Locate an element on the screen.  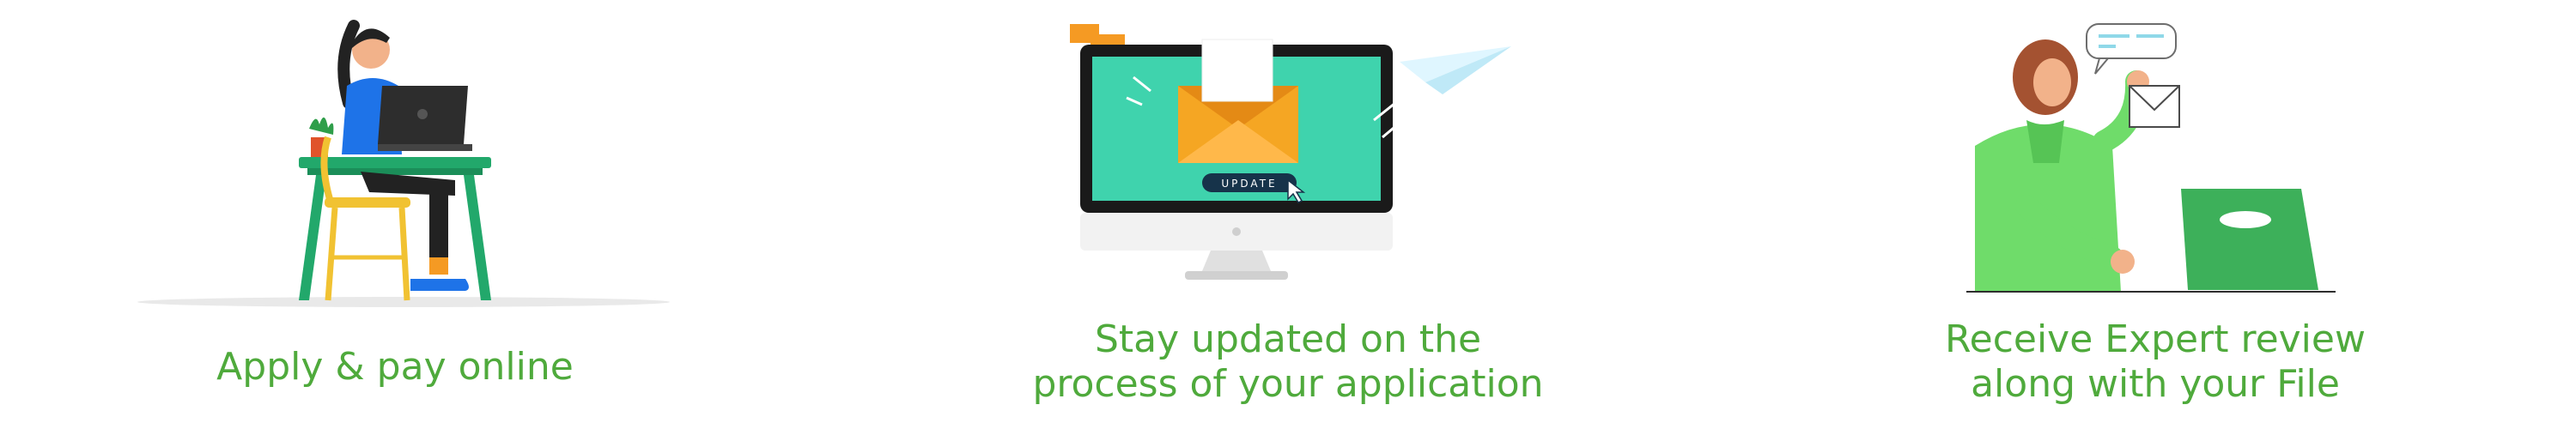
caption-line: Apply & pay online is located at coordinates (395, 367).